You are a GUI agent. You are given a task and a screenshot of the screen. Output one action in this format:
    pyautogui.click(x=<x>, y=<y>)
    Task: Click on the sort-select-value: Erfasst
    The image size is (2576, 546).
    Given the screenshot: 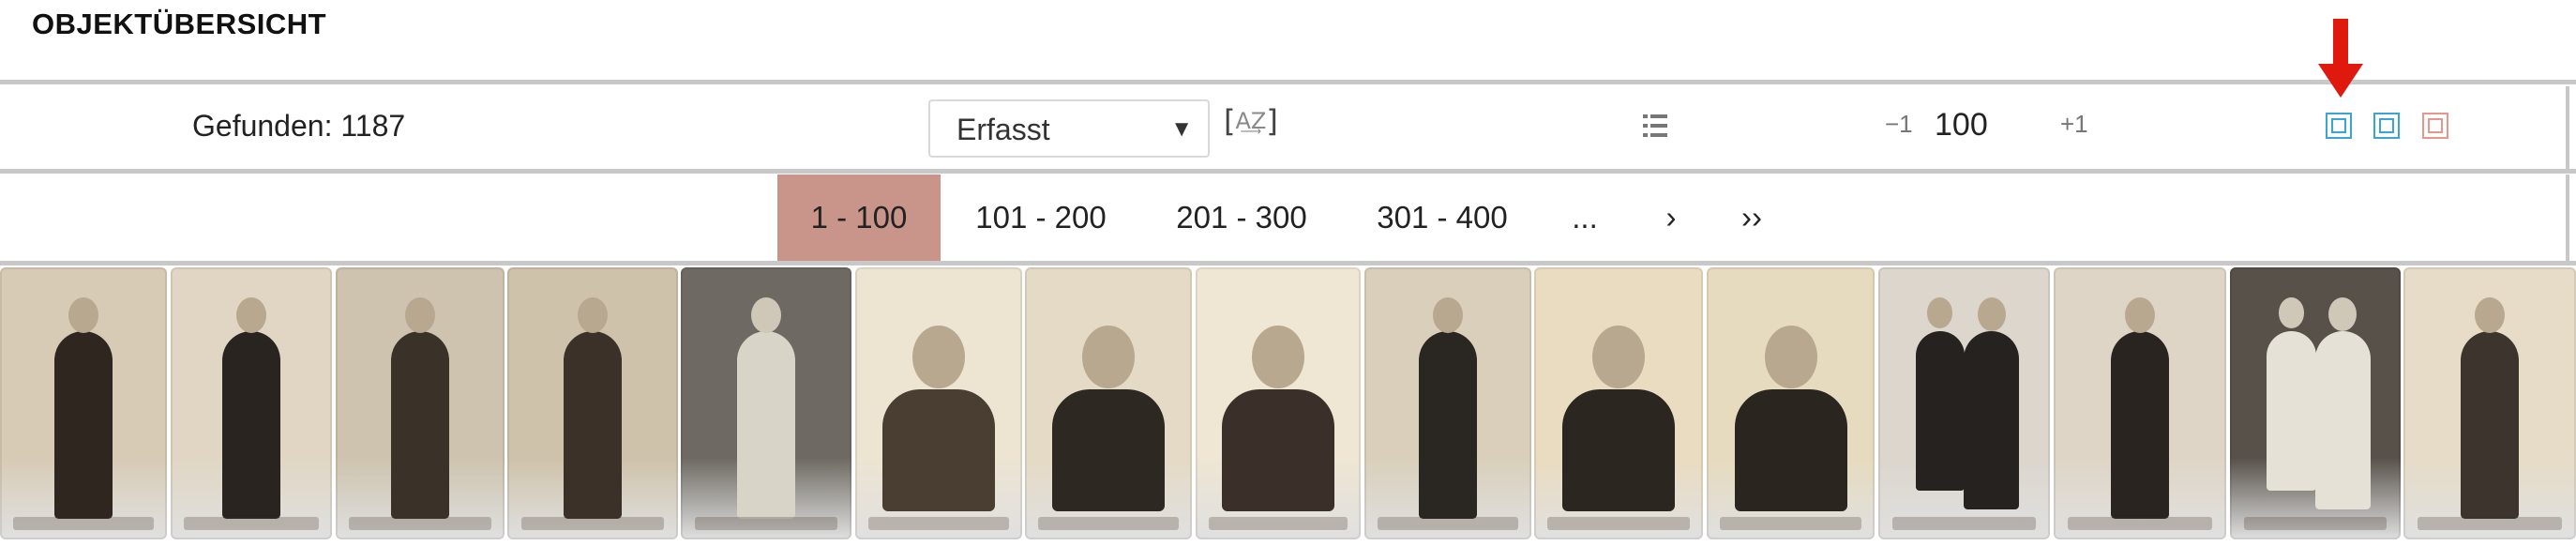 What is the action you would take?
    pyautogui.click(x=1003, y=129)
    